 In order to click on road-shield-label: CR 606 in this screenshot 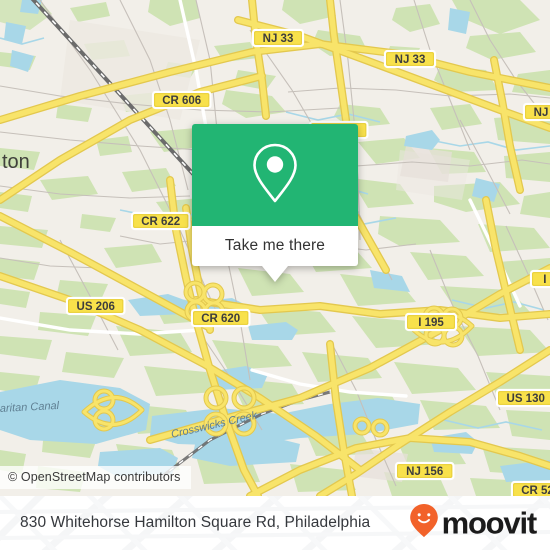, I will do `click(181, 101)`.